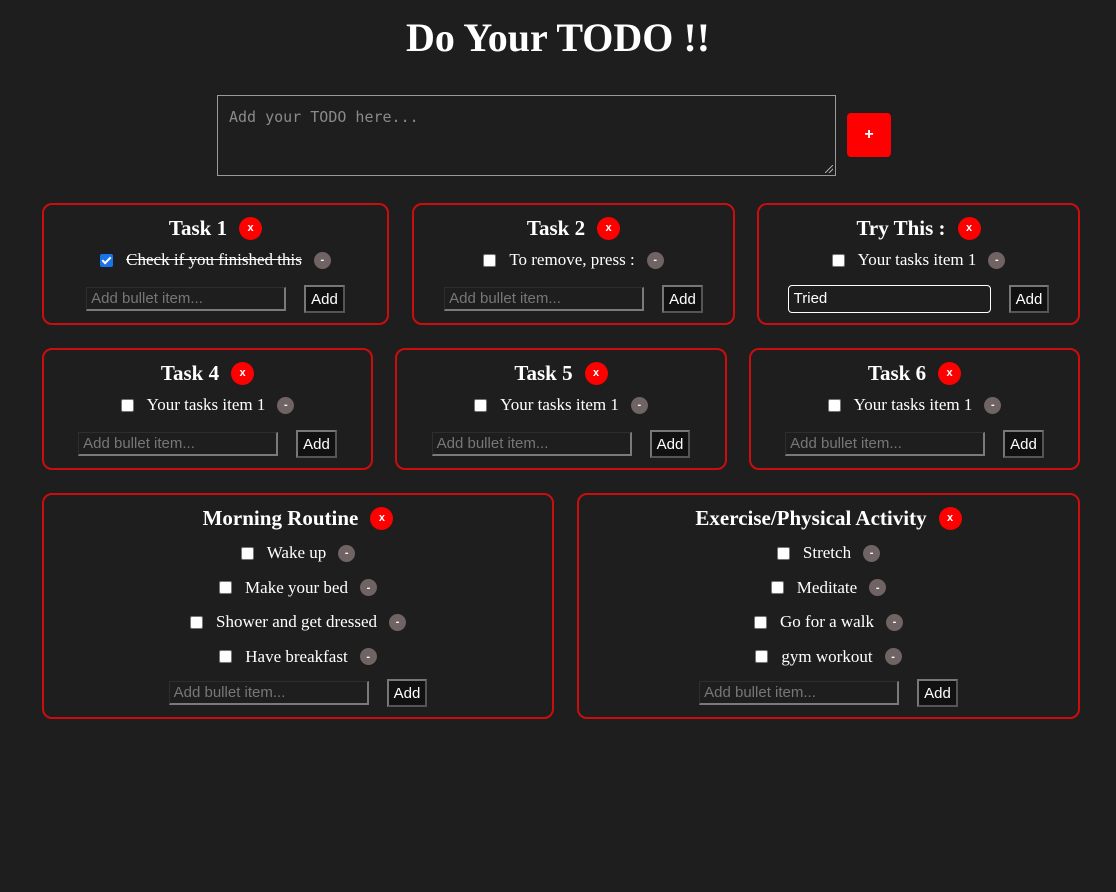 Image resolution: width=1116 pixels, height=892 pixels. Describe the element at coordinates (280, 517) in the screenshot. I see `card-title: Morning Routine` at that location.